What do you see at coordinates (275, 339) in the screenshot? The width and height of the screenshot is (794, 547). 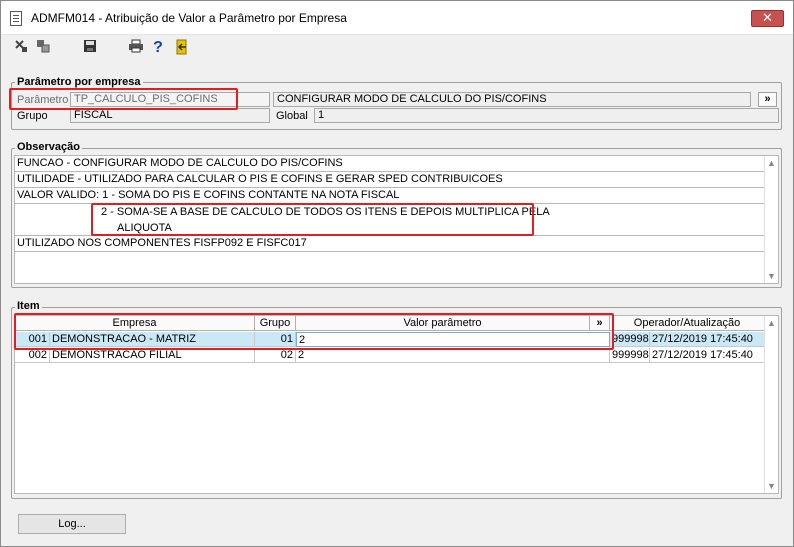 I see `cell-grupo: 01` at bounding box center [275, 339].